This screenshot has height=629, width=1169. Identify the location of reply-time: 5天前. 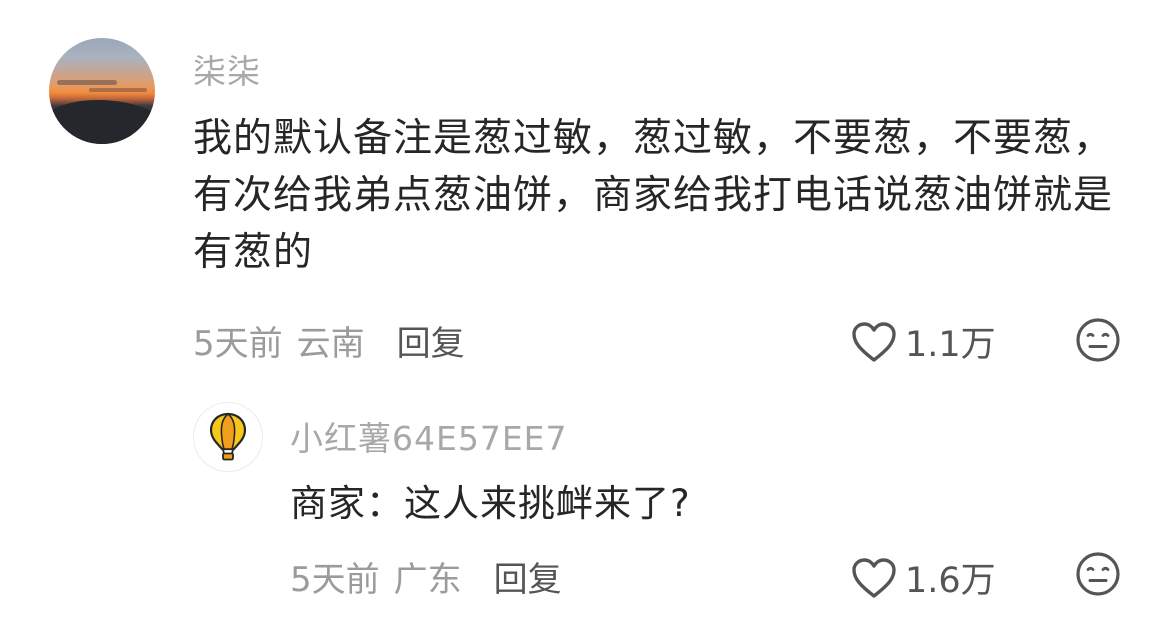
(335, 580).